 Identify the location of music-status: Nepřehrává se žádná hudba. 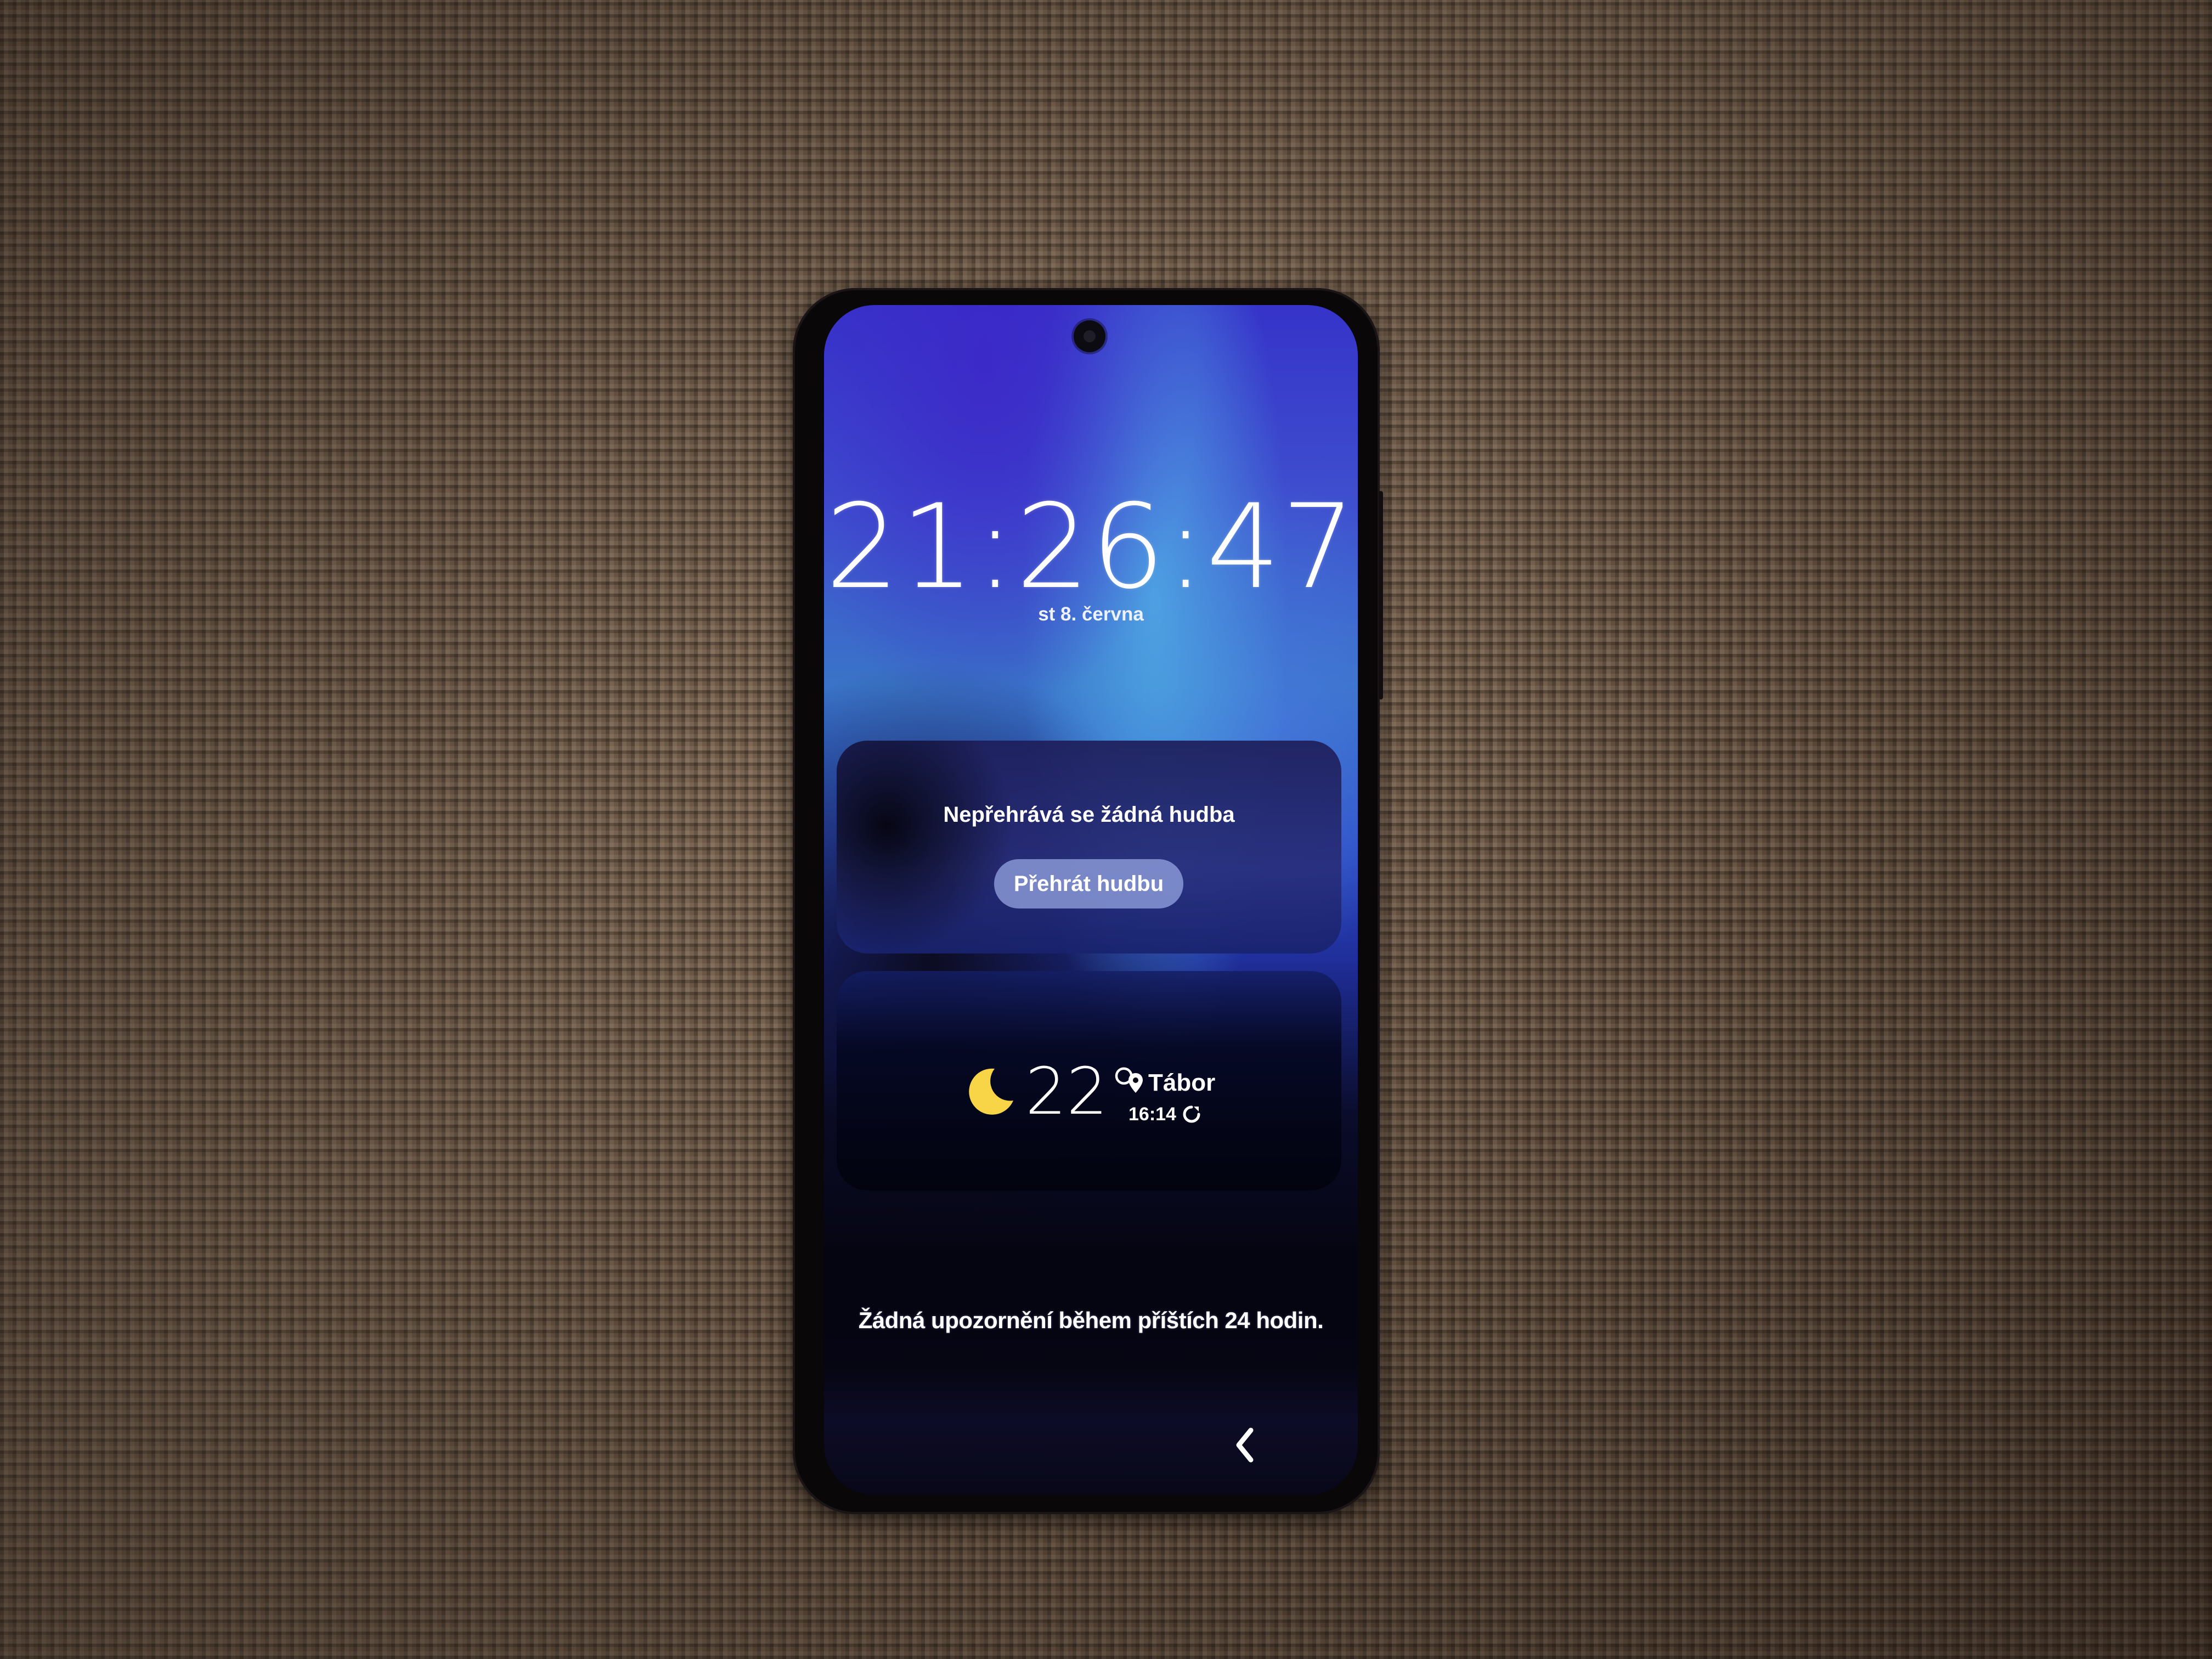
(1089, 815).